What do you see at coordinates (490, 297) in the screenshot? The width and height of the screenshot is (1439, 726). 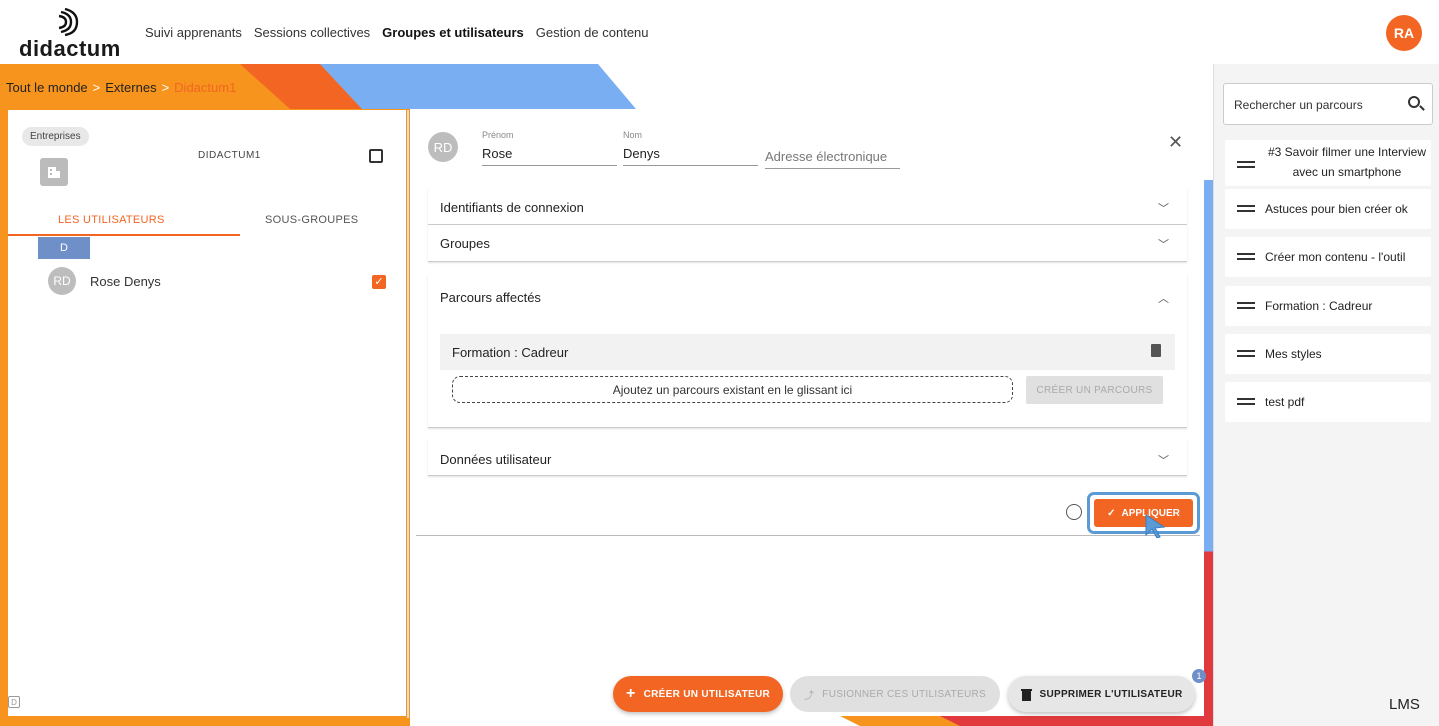 I see `section-courses-title: Parcours affectés` at bounding box center [490, 297].